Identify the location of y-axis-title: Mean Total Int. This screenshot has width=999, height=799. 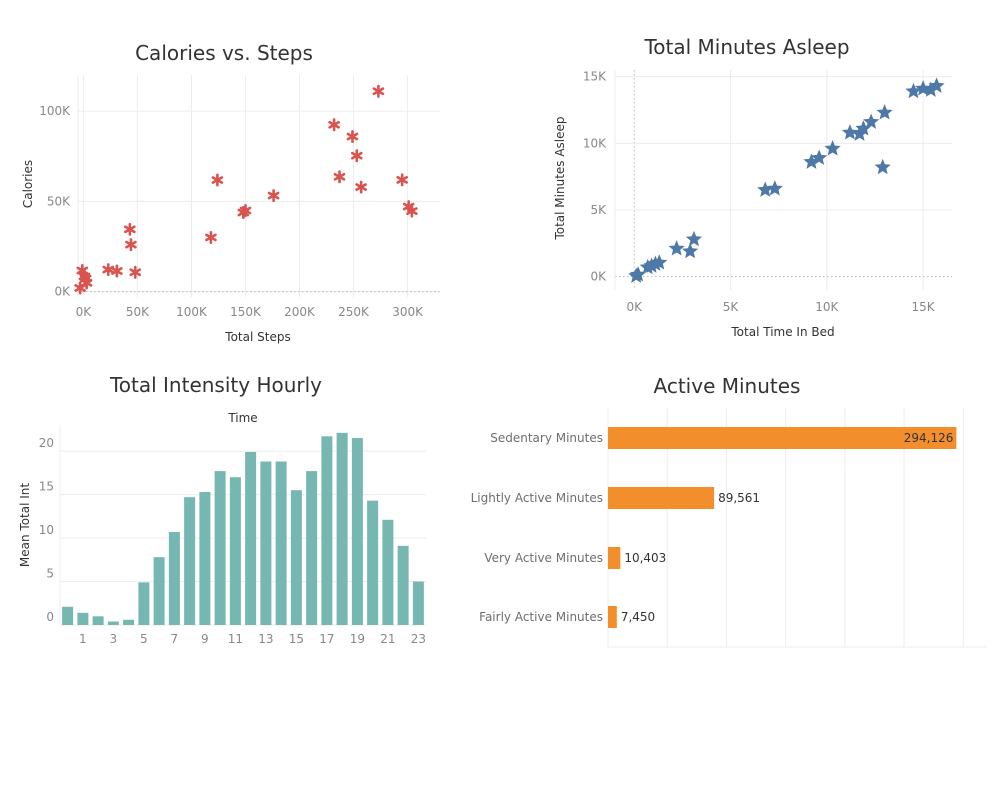
(25, 525).